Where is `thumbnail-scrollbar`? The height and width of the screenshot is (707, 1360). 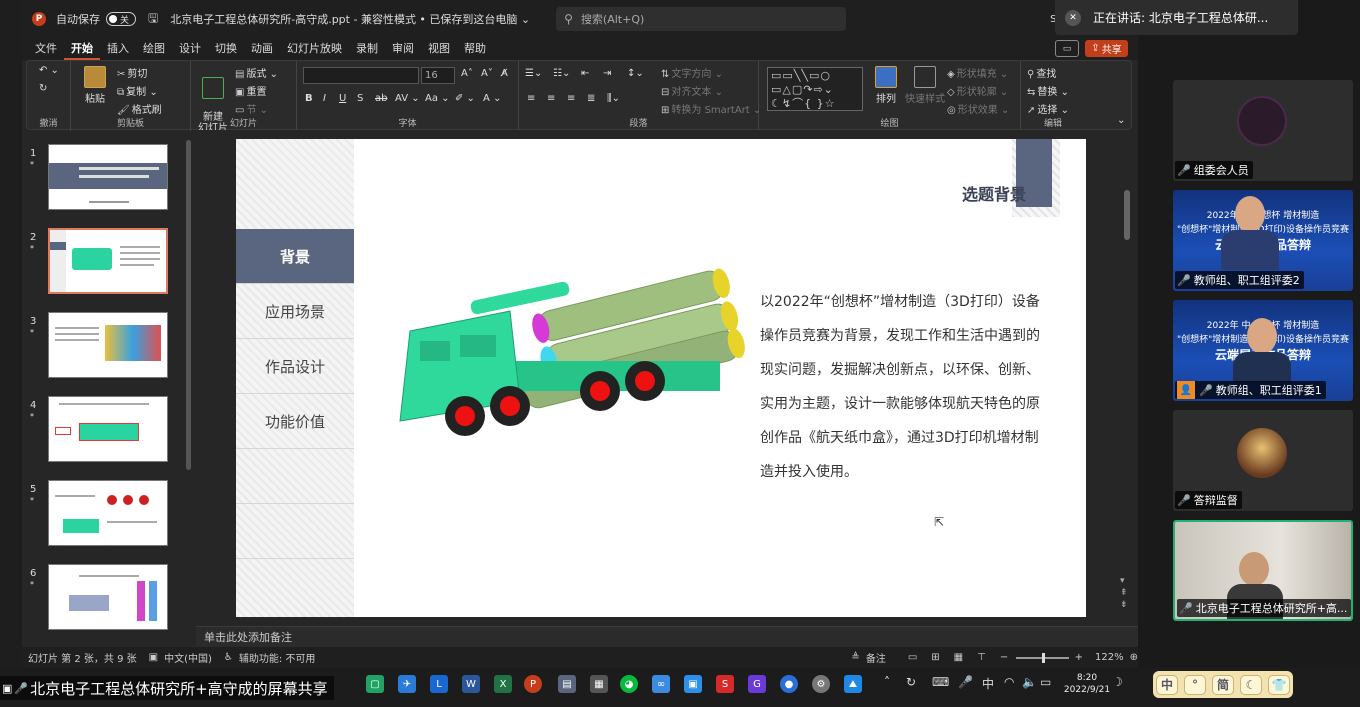
thumbnail-scrollbar is located at coordinates (188, 305).